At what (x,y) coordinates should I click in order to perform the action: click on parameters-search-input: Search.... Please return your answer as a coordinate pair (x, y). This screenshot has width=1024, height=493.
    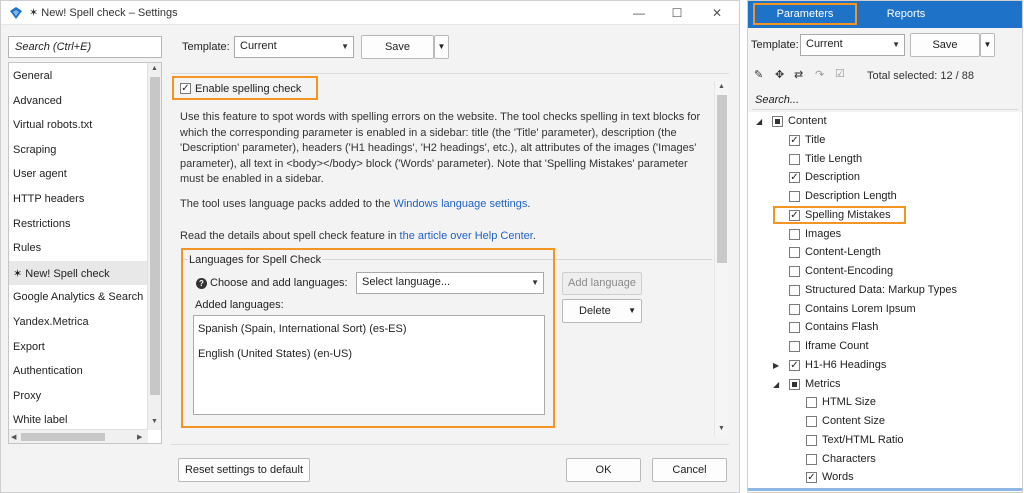
    Looking at the image, I should click on (885, 101).